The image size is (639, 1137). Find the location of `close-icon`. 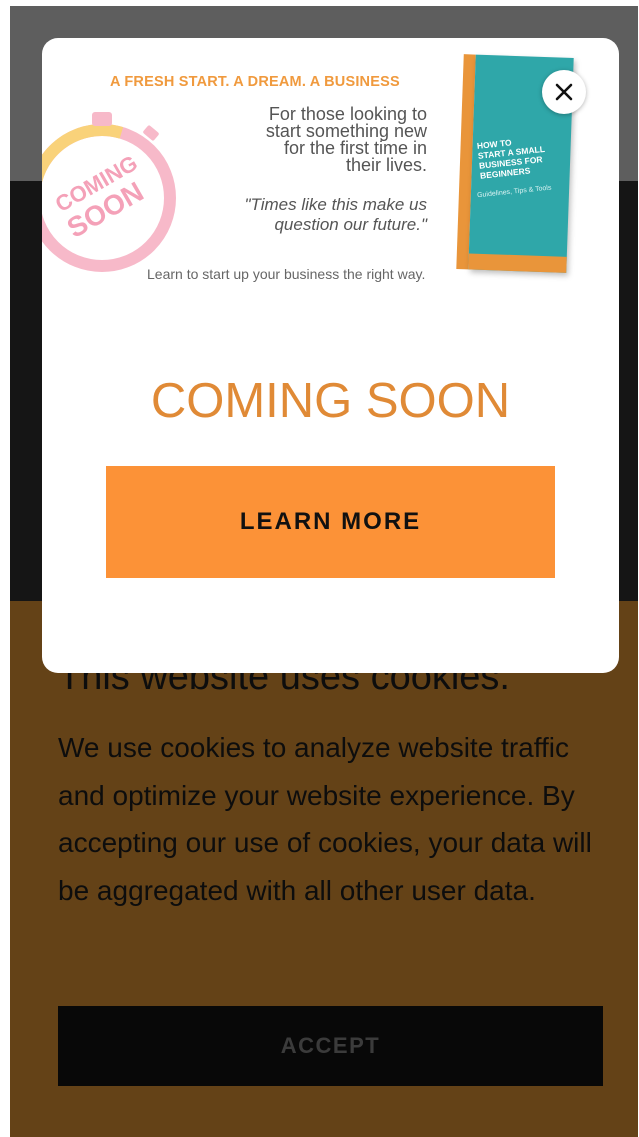

close-icon is located at coordinates (564, 92).